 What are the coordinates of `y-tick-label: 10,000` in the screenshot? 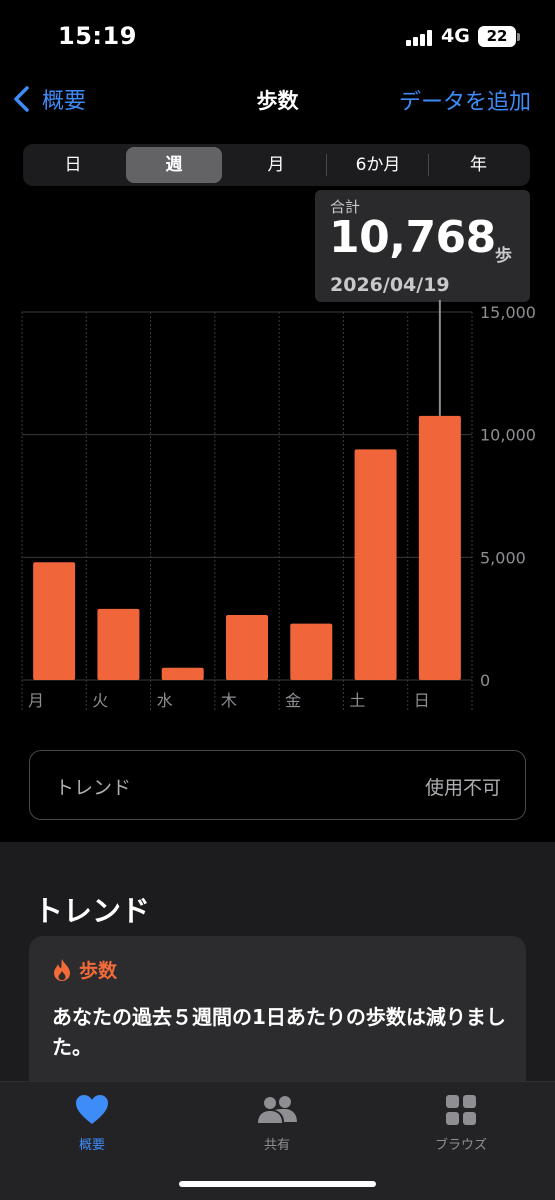 It's located at (508, 435).